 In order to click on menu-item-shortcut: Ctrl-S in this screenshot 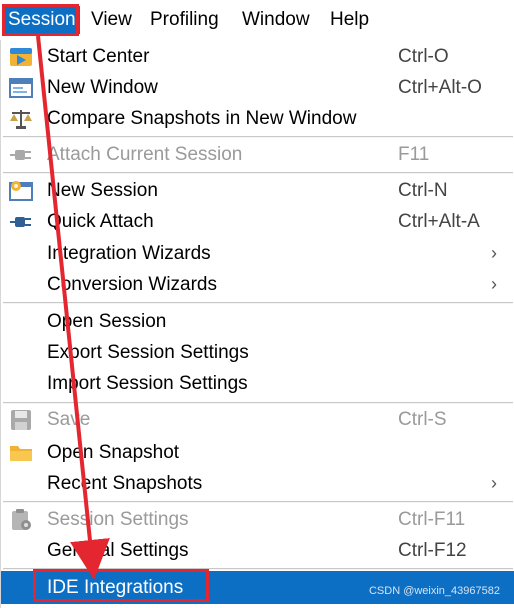, I will do `click(422, 419)`.